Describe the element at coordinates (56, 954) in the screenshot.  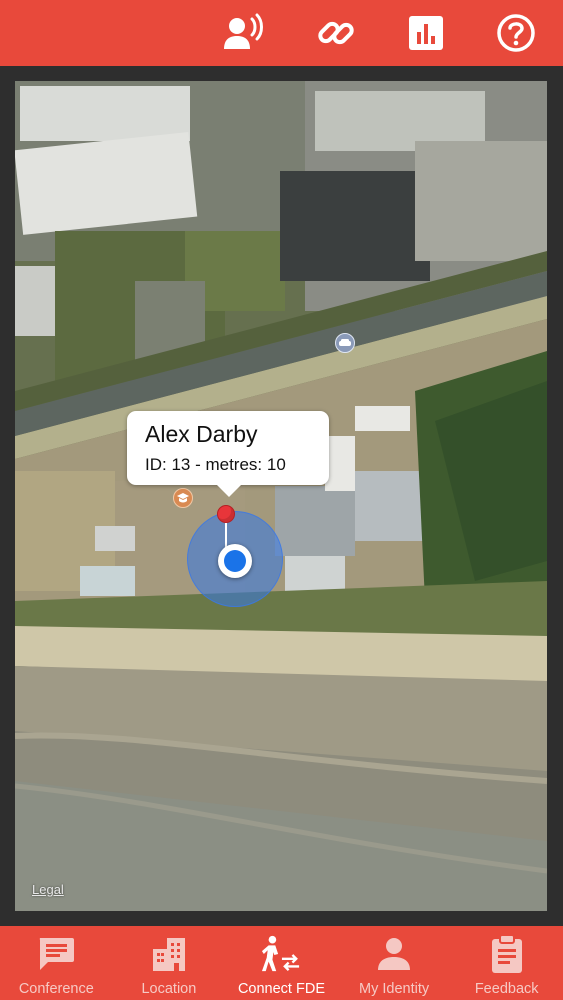
I see `chat-bubble-icon` at that location.